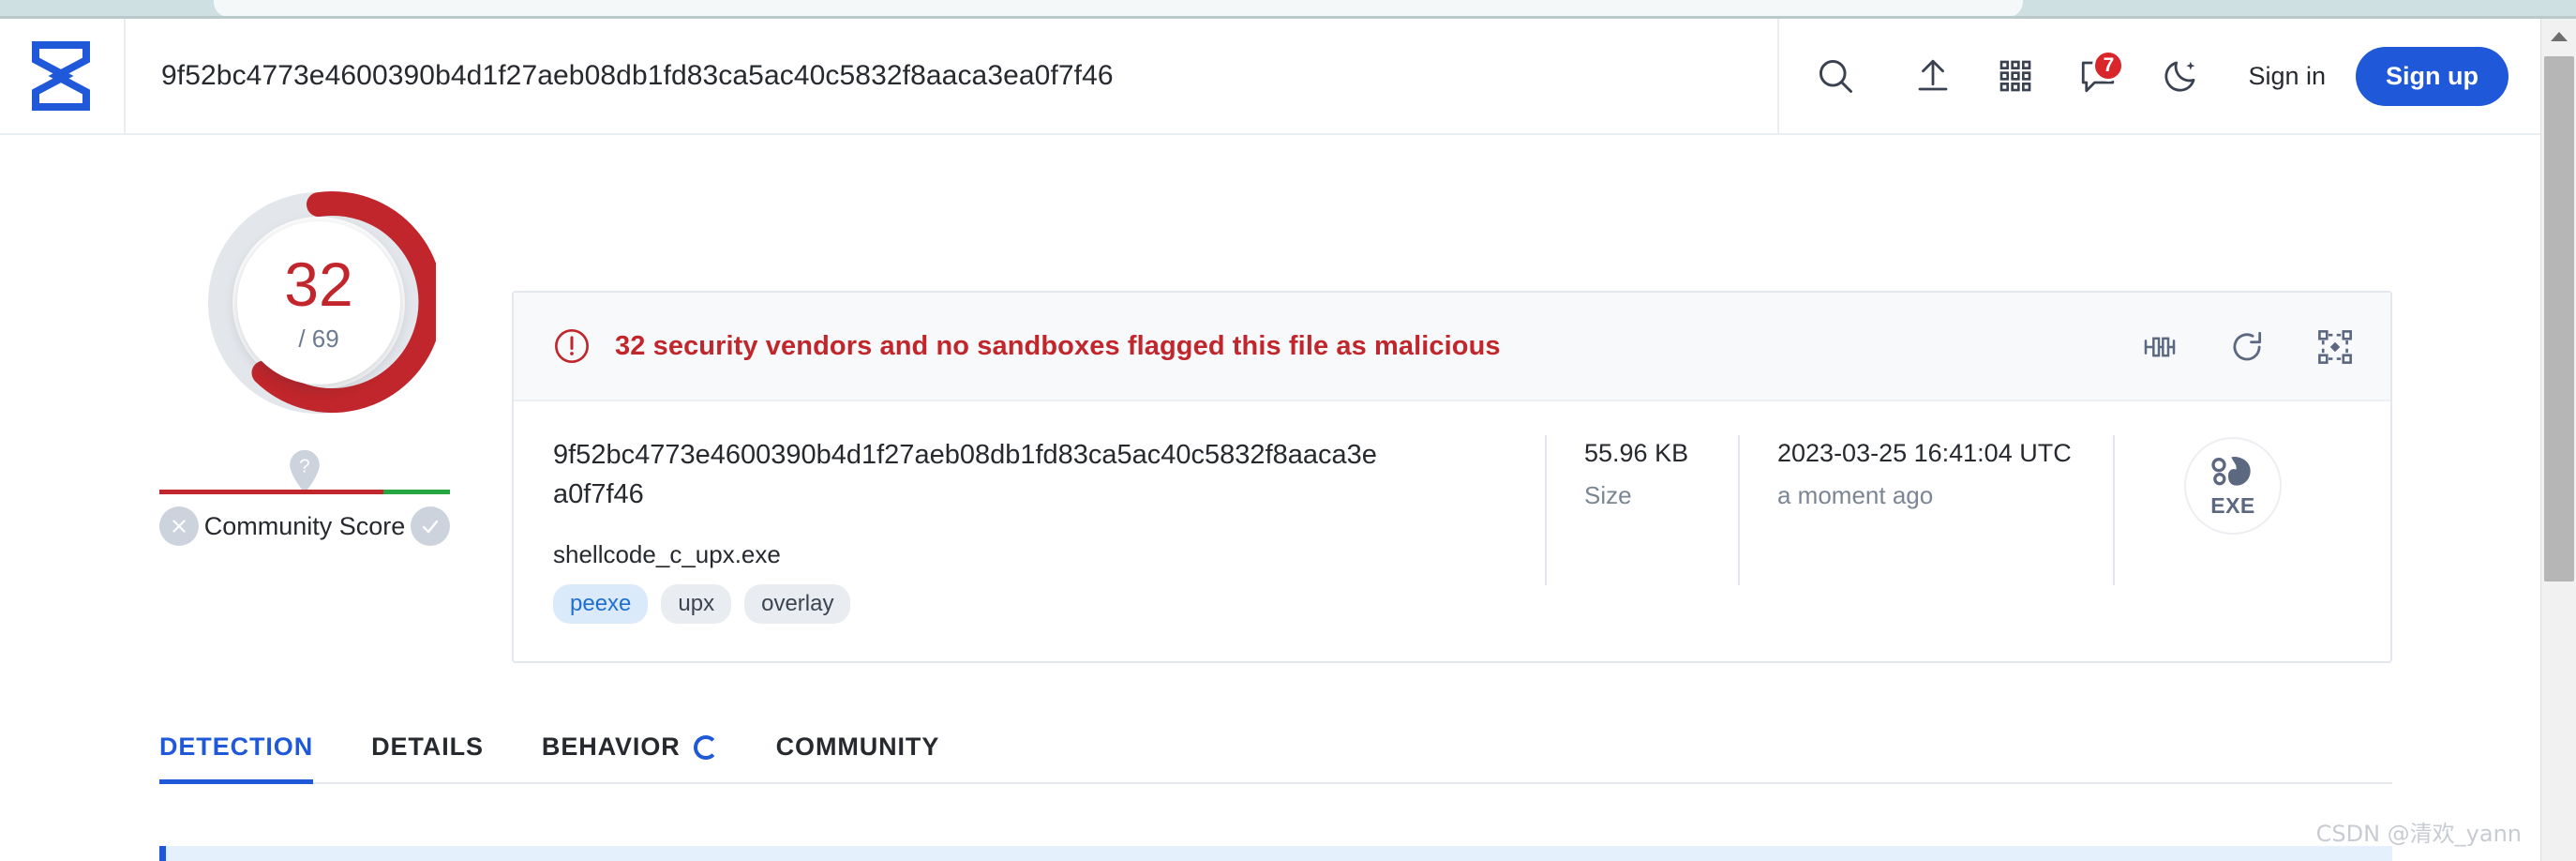 The width and height of the screenshot is (2576, 861). I want to click on tab-behavior: BEHAVIOR, so click(630, 757).